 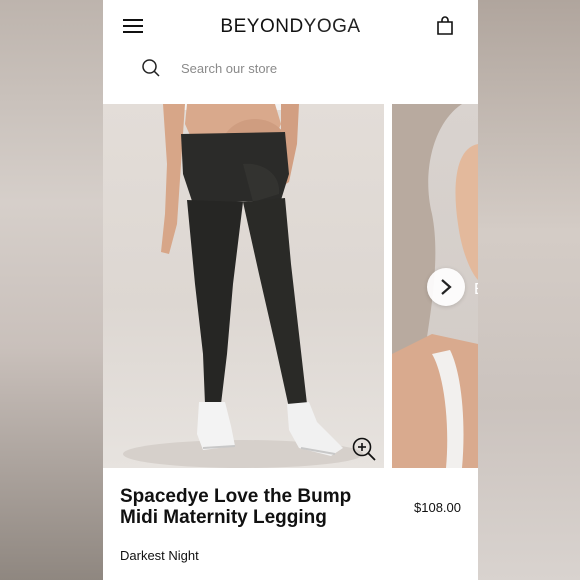 I want to click on search-bar, so click(x=290, y=80).